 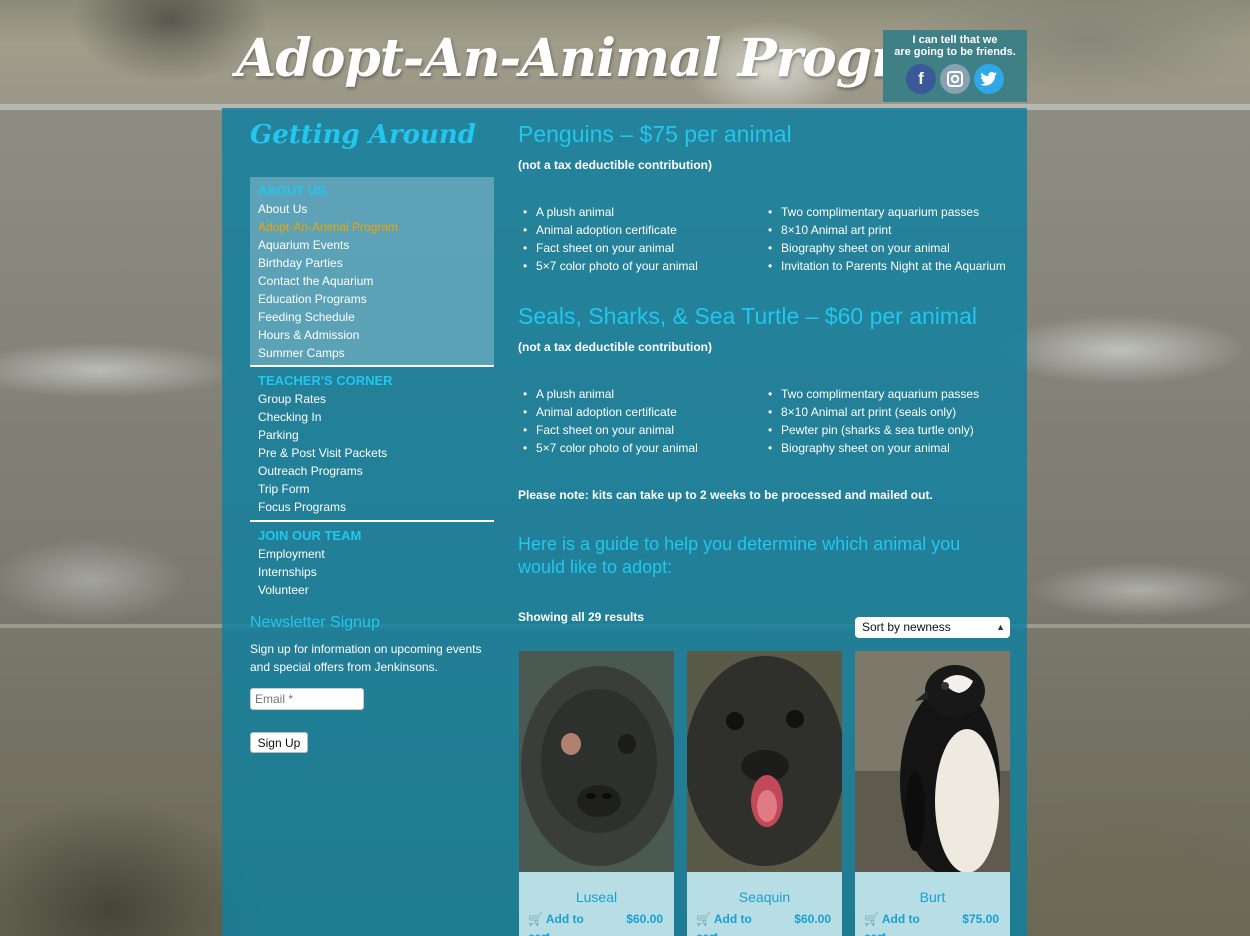 I want to click on menu-divider, so click(x=372, y=521).